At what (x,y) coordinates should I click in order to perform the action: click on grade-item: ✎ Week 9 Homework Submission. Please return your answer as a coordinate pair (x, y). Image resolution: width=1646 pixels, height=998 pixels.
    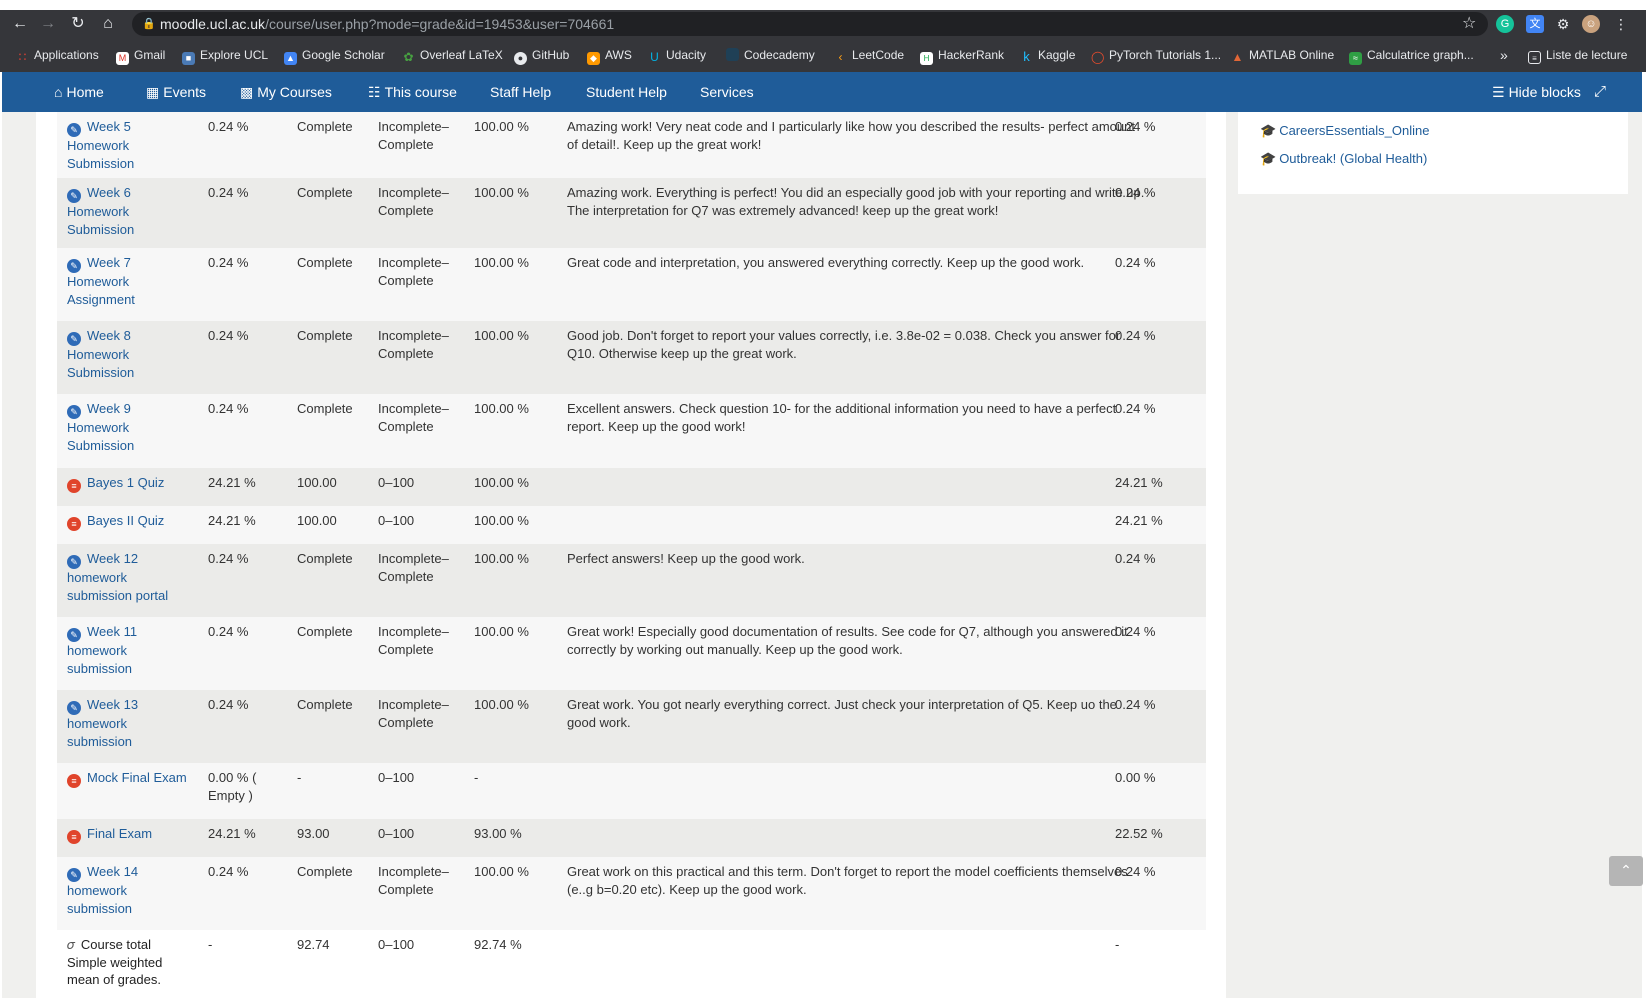
    Looking at the image, I should click on (130, 427).